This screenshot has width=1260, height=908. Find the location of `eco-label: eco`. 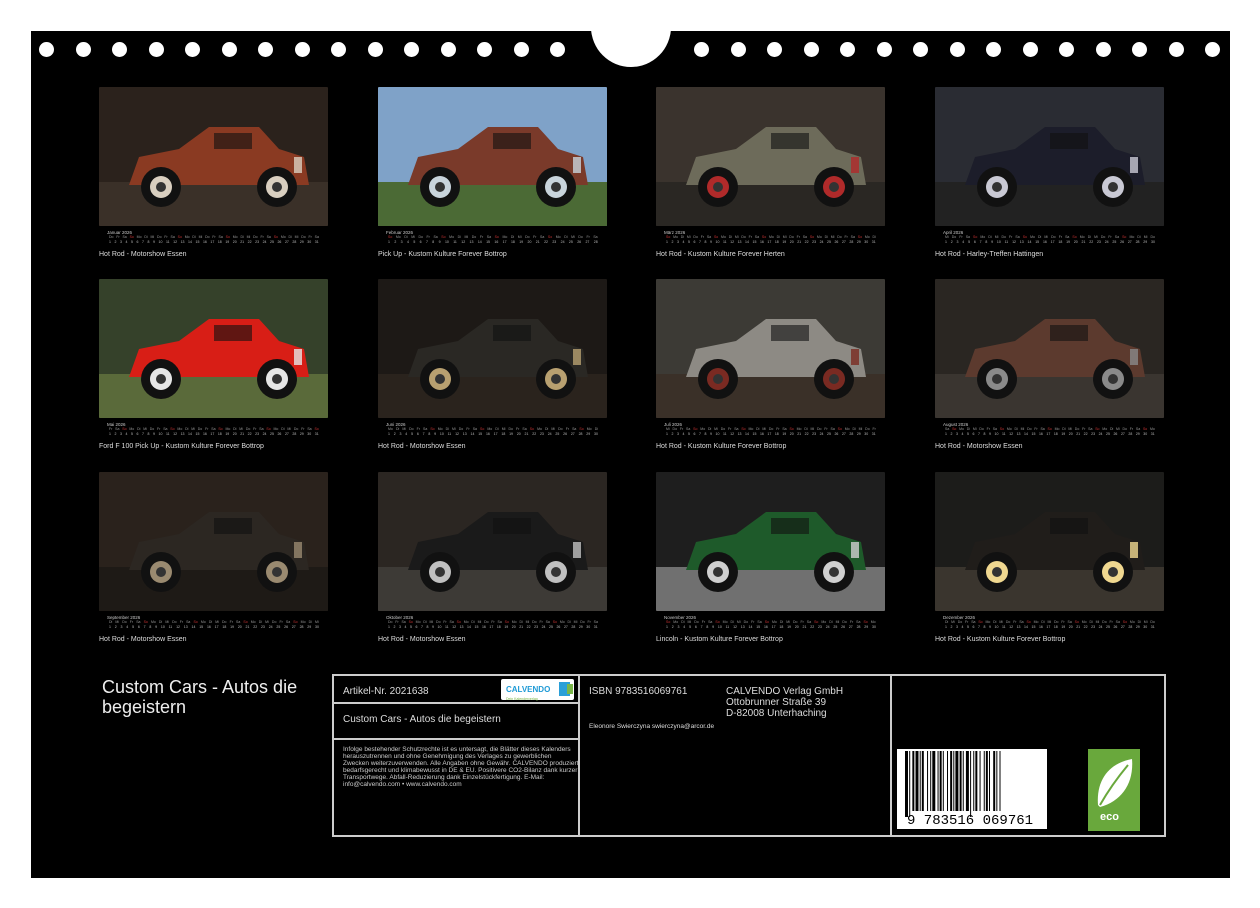

eco-label: eco is located at coordinates (1109, 817).